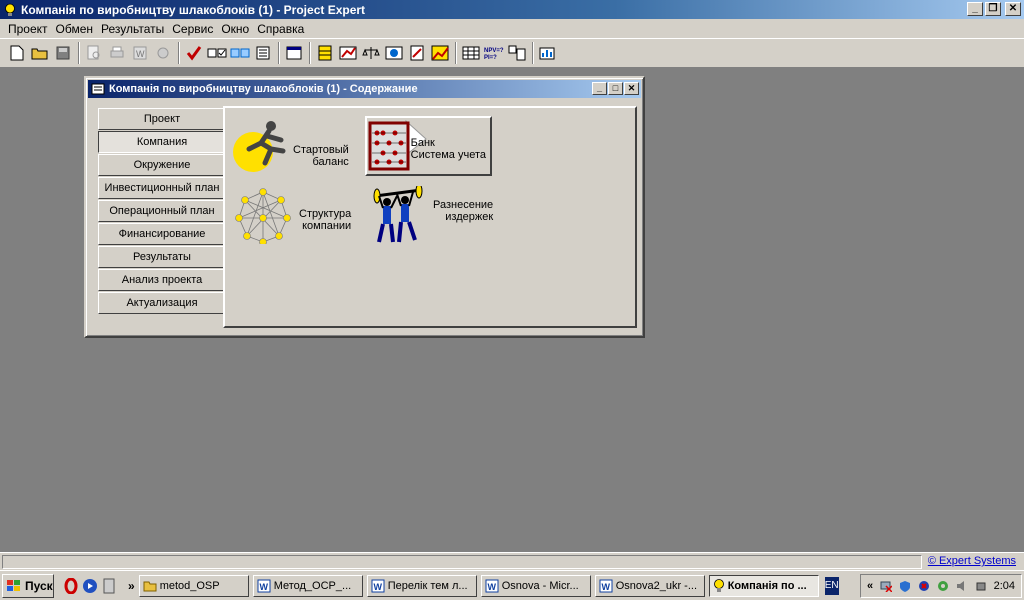  What do you see at coordinates (98, 89) in the screenshot?
I see `document-icon` at bounding box center [98, 89].